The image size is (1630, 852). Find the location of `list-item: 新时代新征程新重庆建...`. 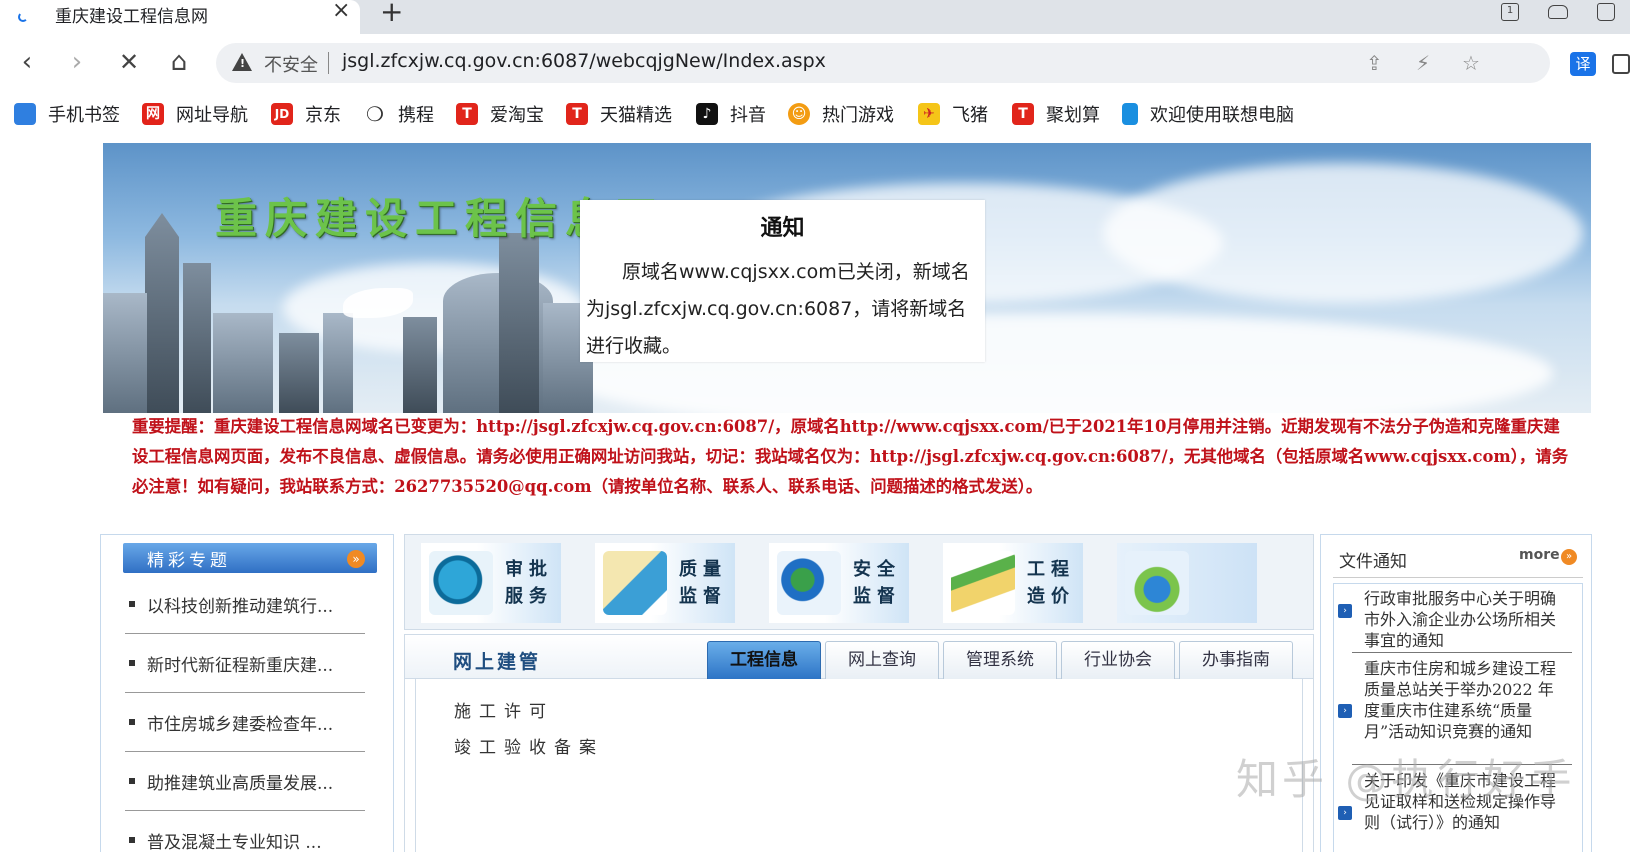

list-item: 新时代新征程新重庆建... is located at coordinates (245, 663).